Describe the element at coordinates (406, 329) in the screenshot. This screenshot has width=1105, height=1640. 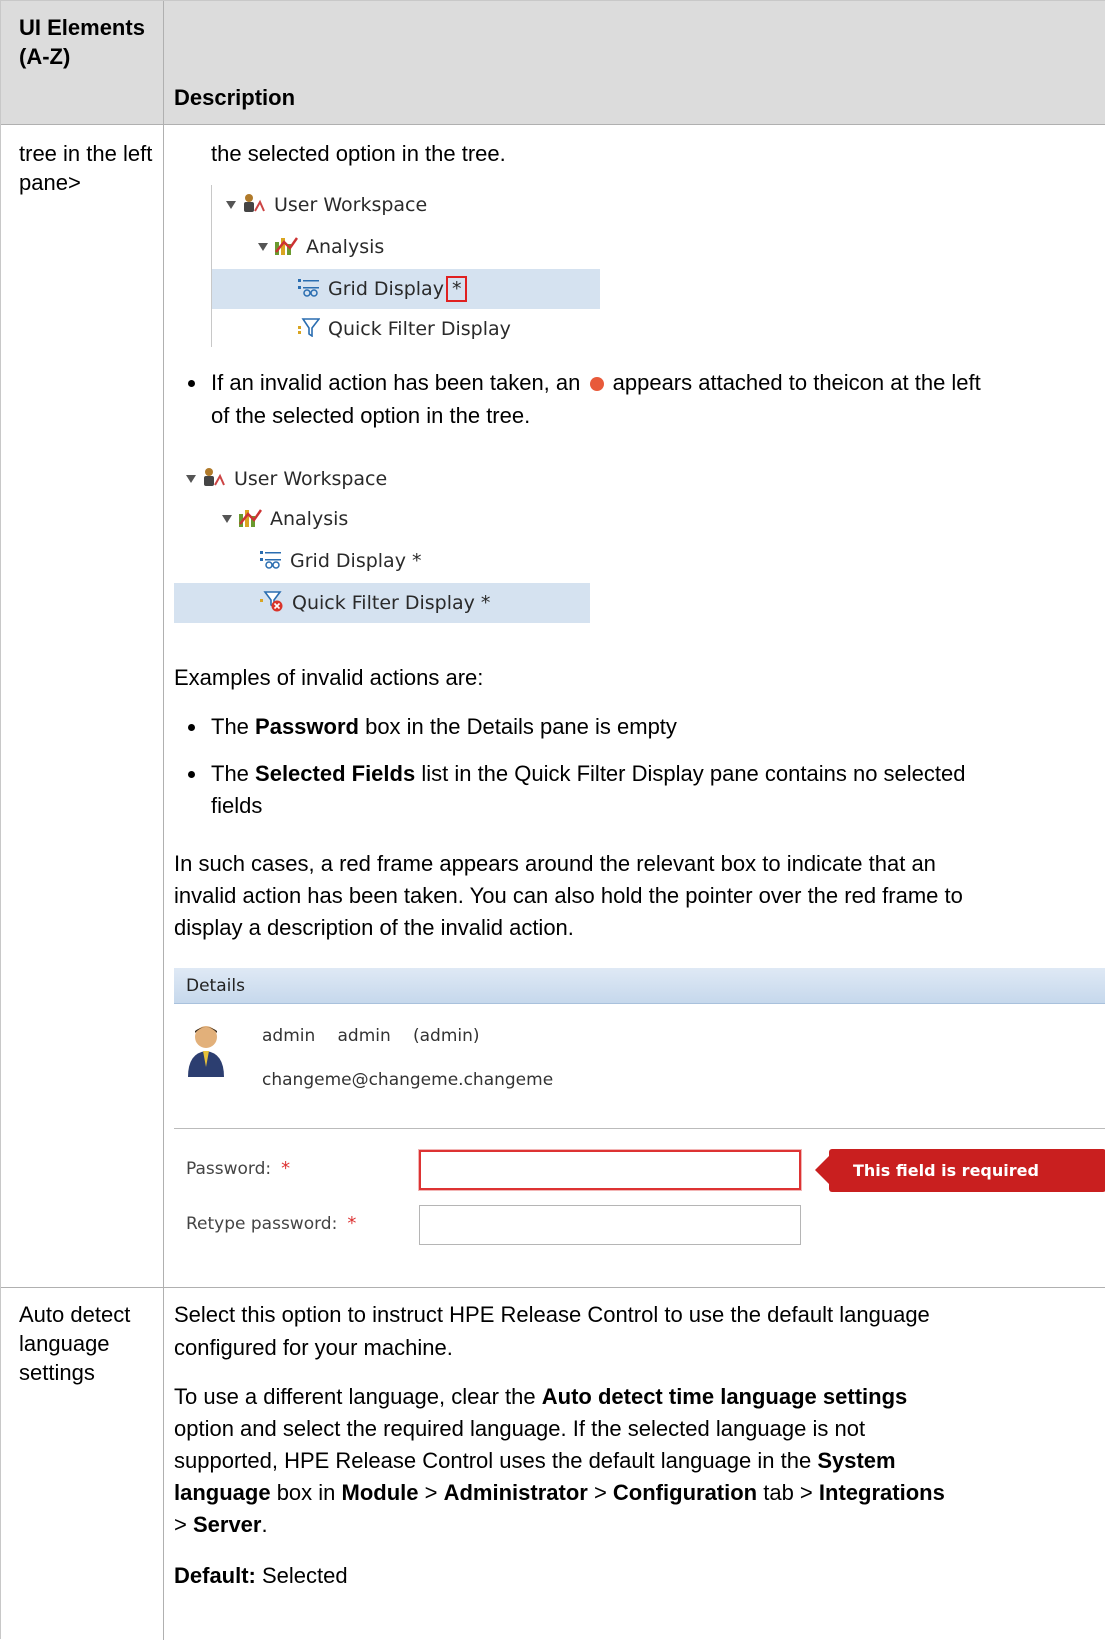
I see `tree-node-quick-filter: Quick Filter Display` at that location.